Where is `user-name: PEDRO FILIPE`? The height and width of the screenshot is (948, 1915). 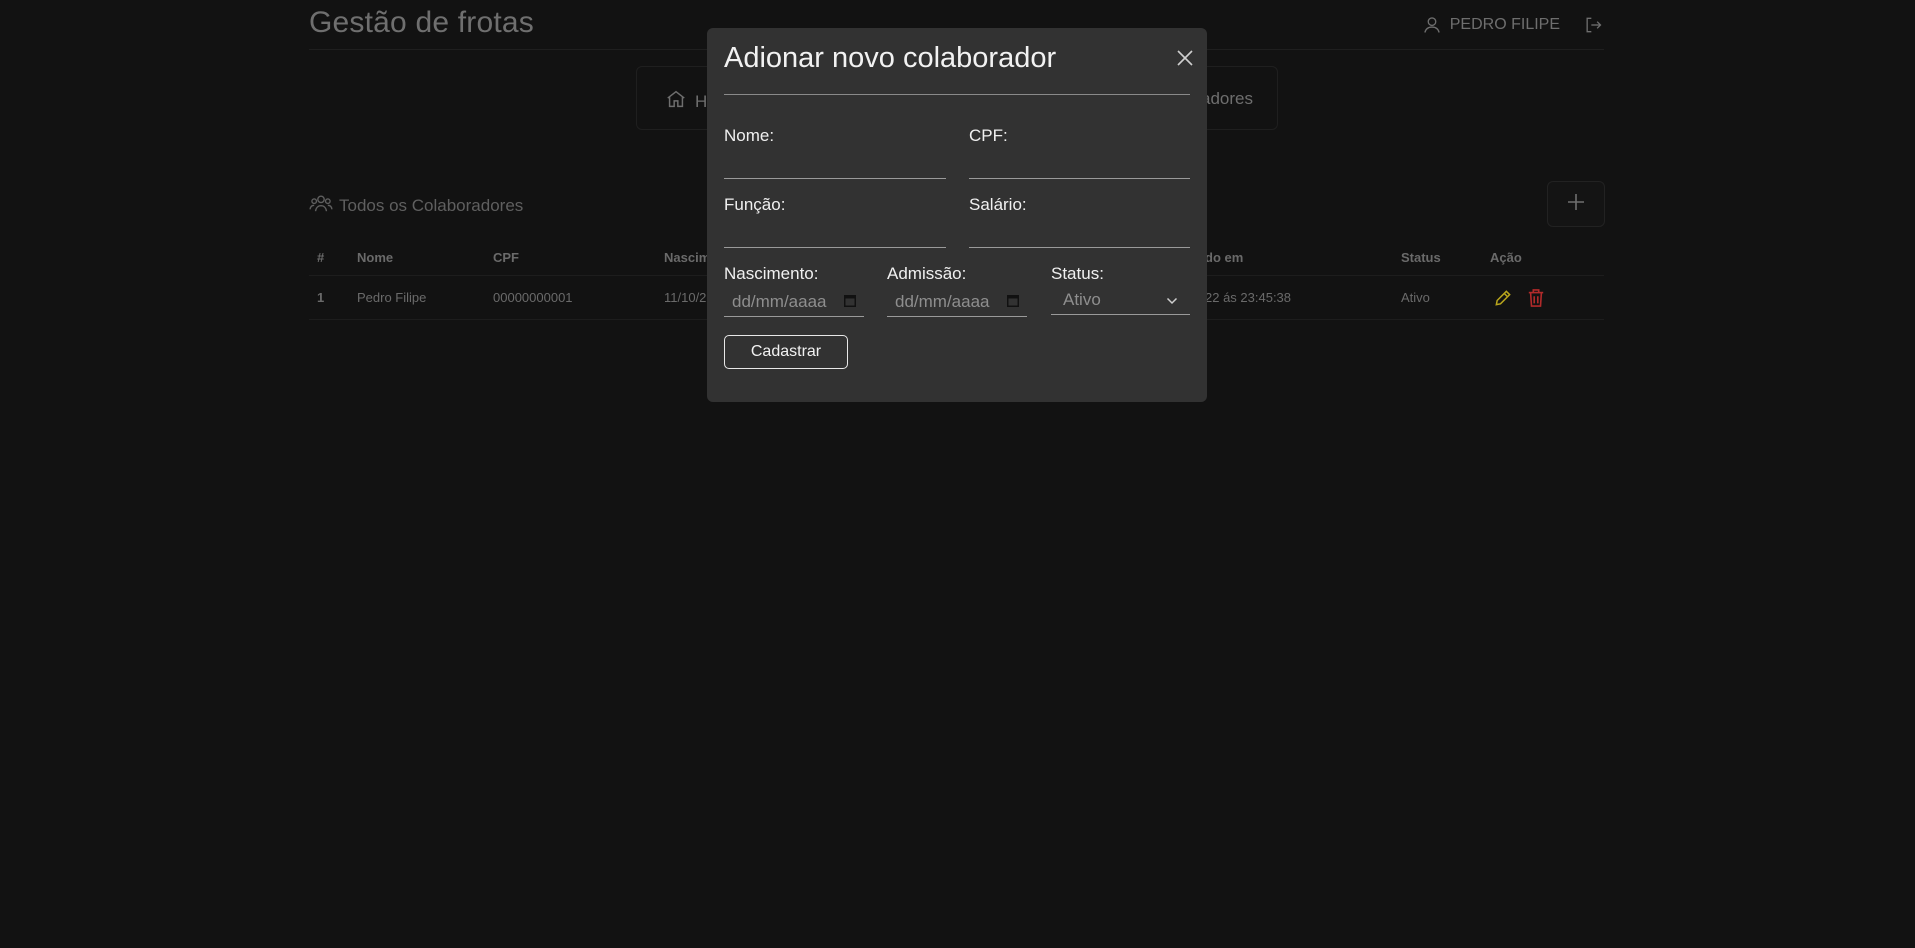 user-name: PEDRO FILIPE is located at coordinates (1505, 25).